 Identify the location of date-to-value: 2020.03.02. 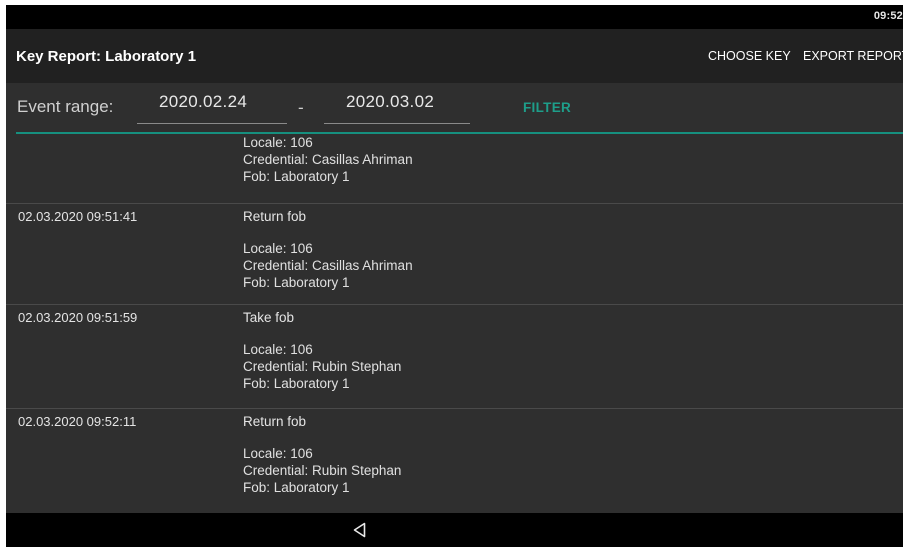
(390, 101).